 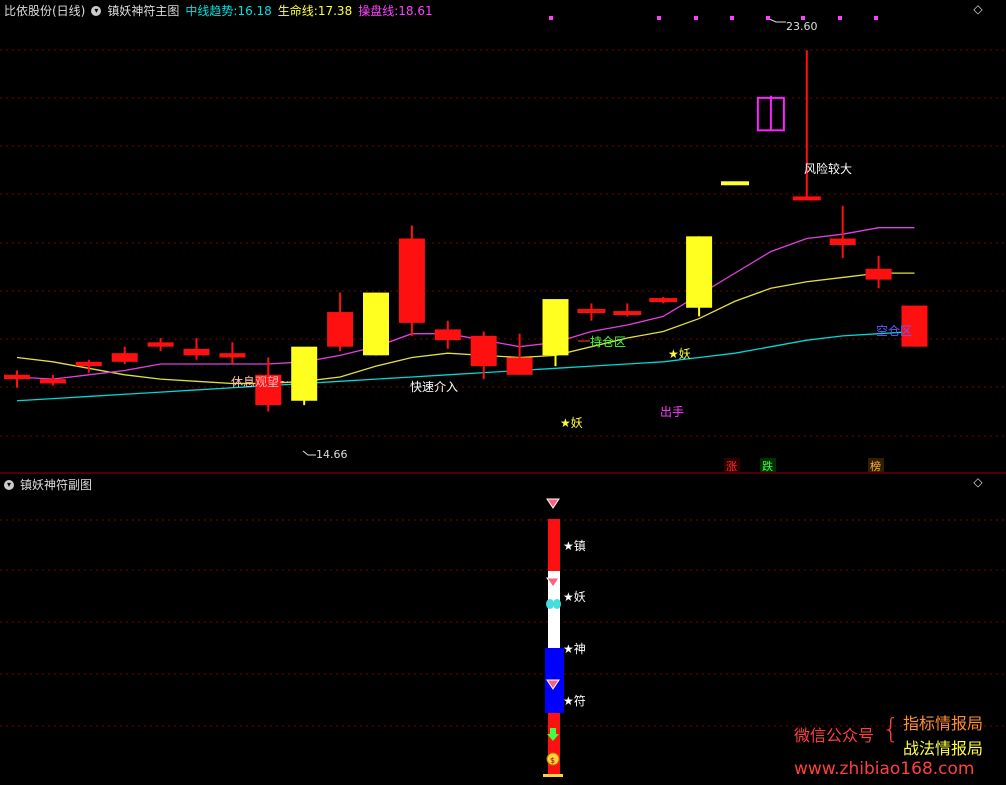 I want to click on yao-star-label-1: ★妖, so click(x=571, y=423).